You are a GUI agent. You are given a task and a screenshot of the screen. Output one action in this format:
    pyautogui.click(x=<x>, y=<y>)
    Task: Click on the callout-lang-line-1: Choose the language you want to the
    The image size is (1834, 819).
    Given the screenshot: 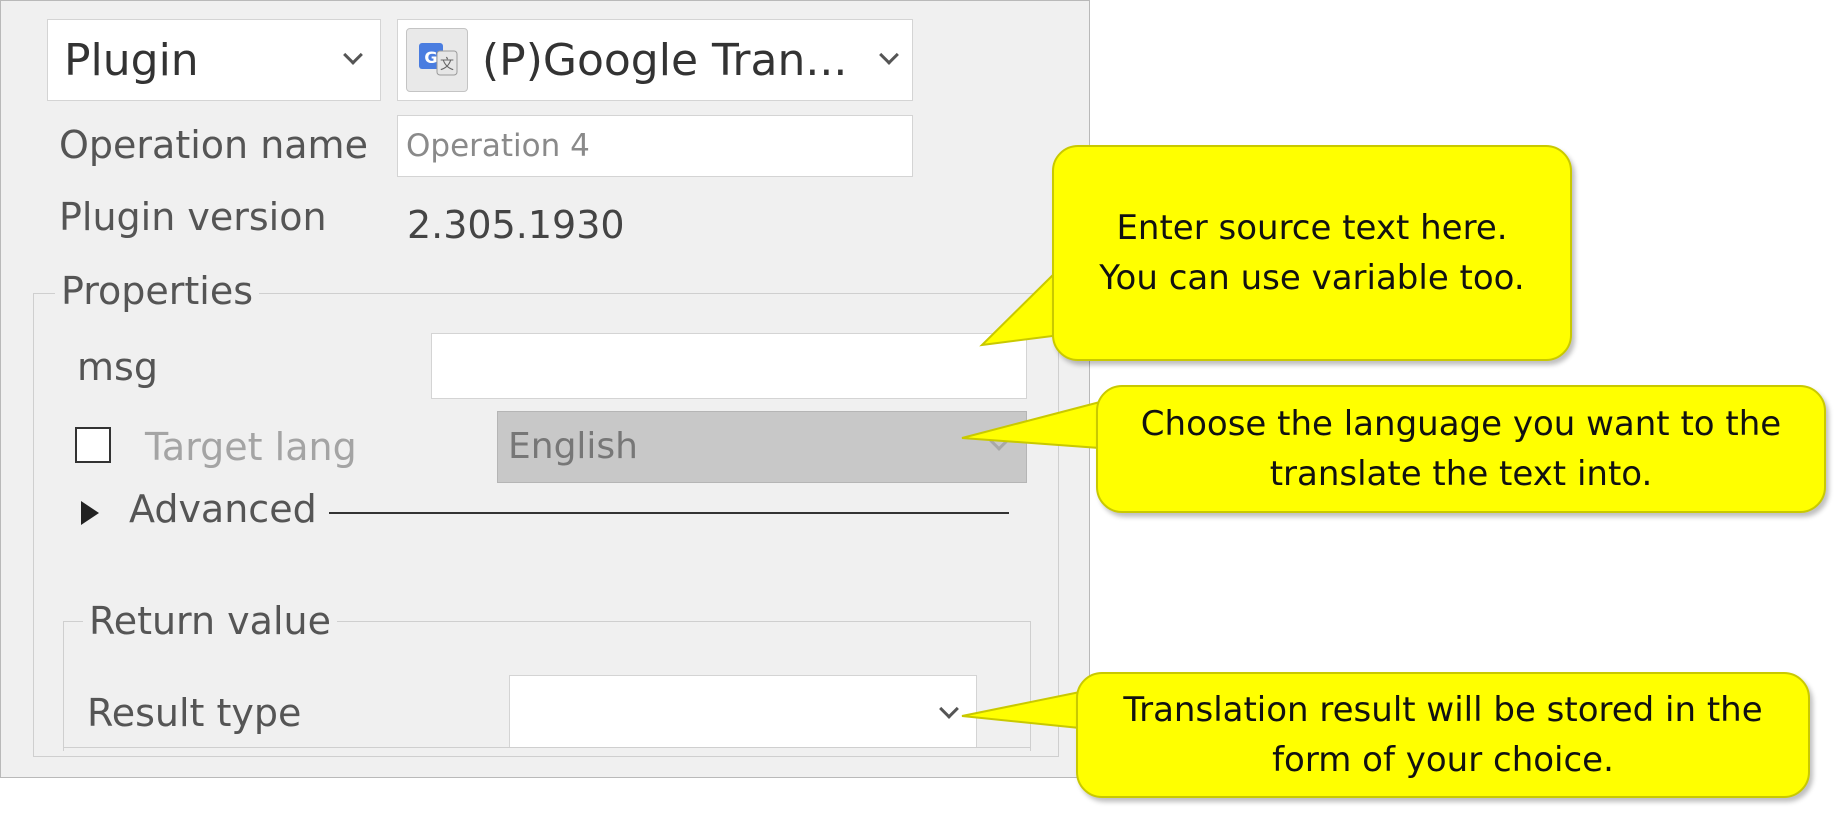 What is the action you would take?
    pyautogui.click(x=1461, y=424)
    